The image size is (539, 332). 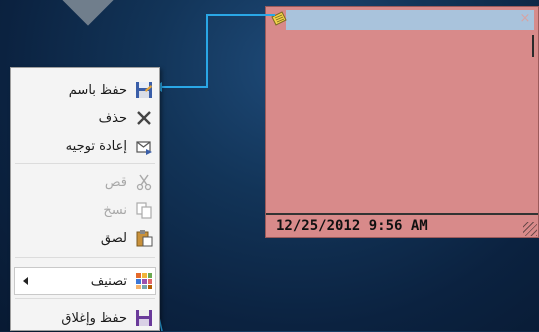 I want to click on forward-icon, so click(x=144, y=146).